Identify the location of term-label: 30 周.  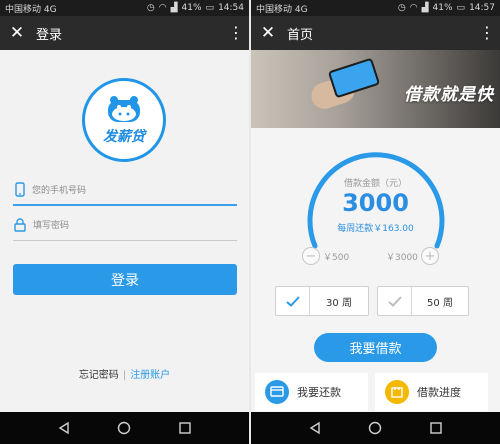
(339, 303).